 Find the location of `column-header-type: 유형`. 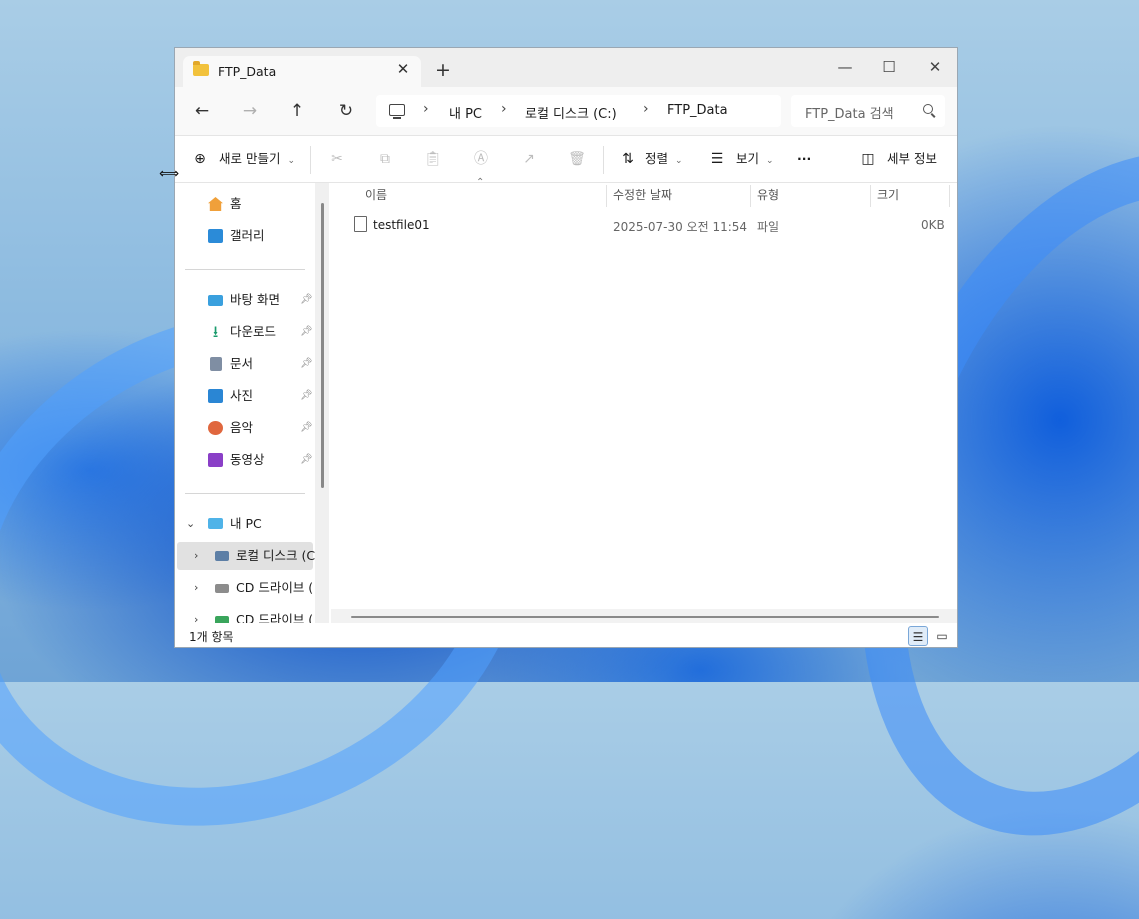

column-header-type: 유형 is located at coordinates (768, 195).